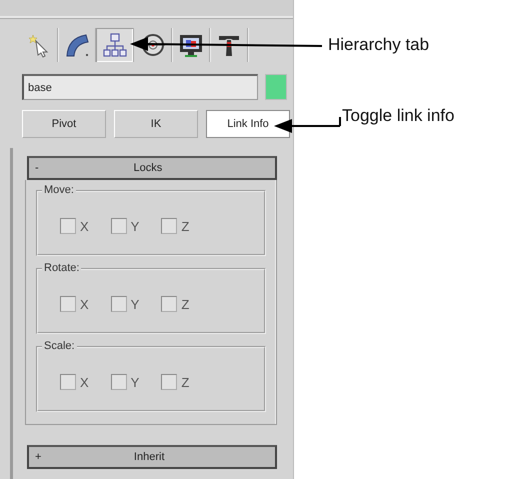  I want to click on name-field: base, so click(140, 87).